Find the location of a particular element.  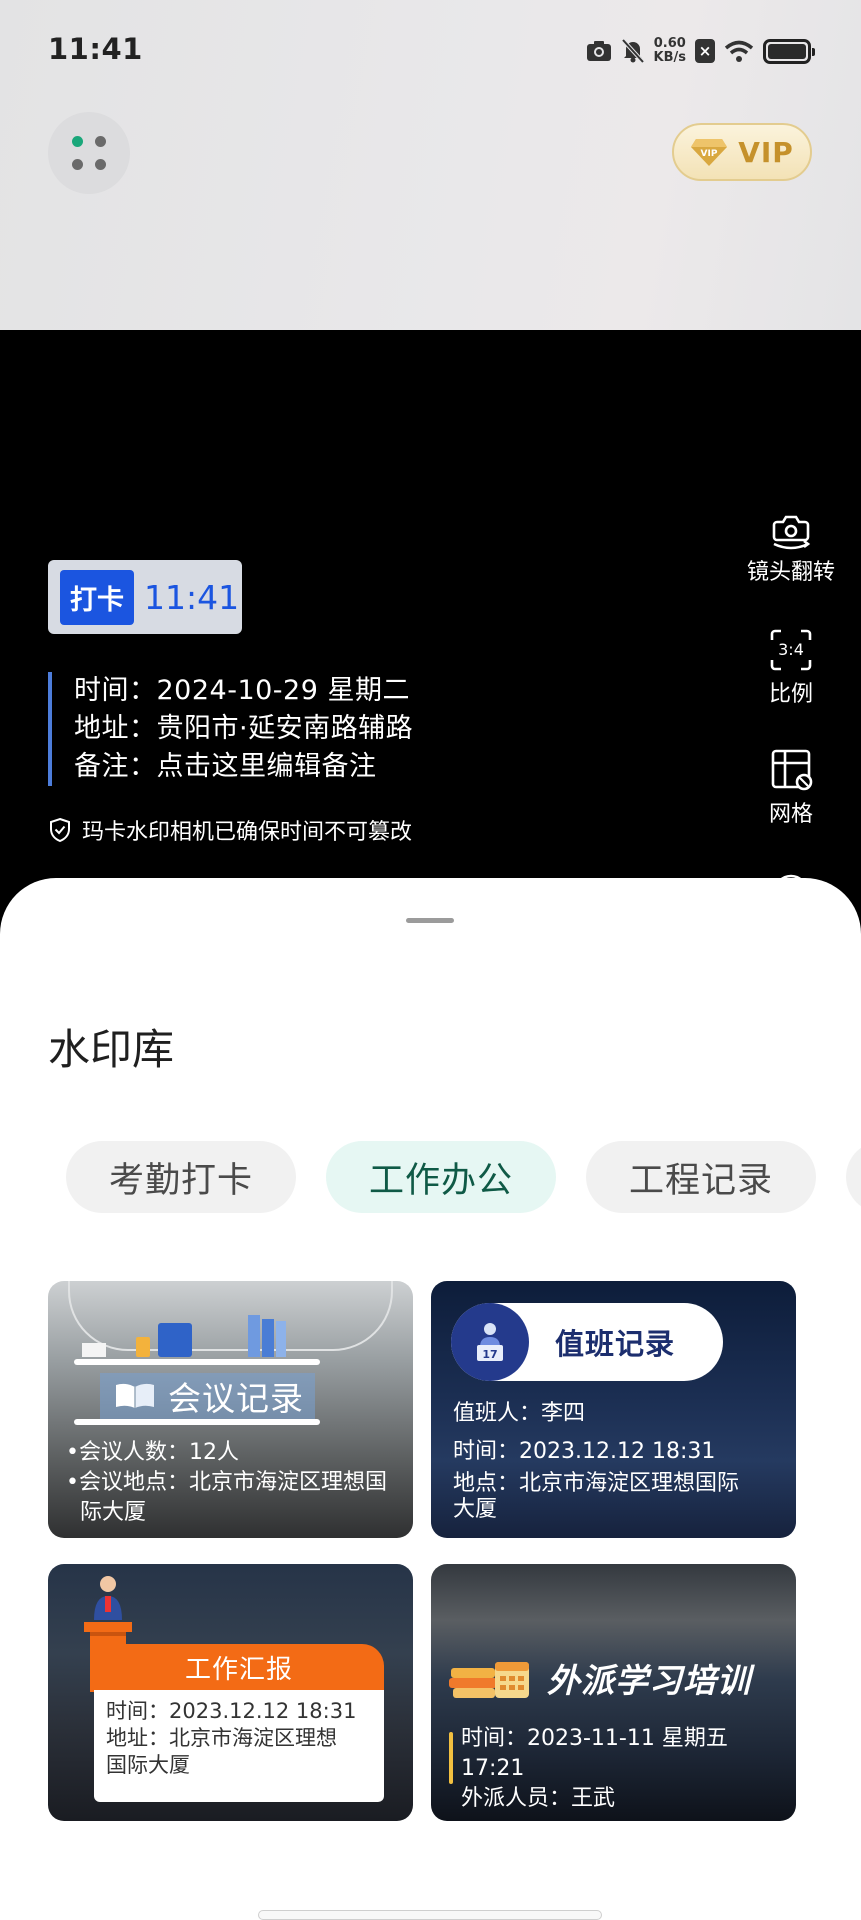

vip-button: VIP VIP is located at coordinates (742, 152).